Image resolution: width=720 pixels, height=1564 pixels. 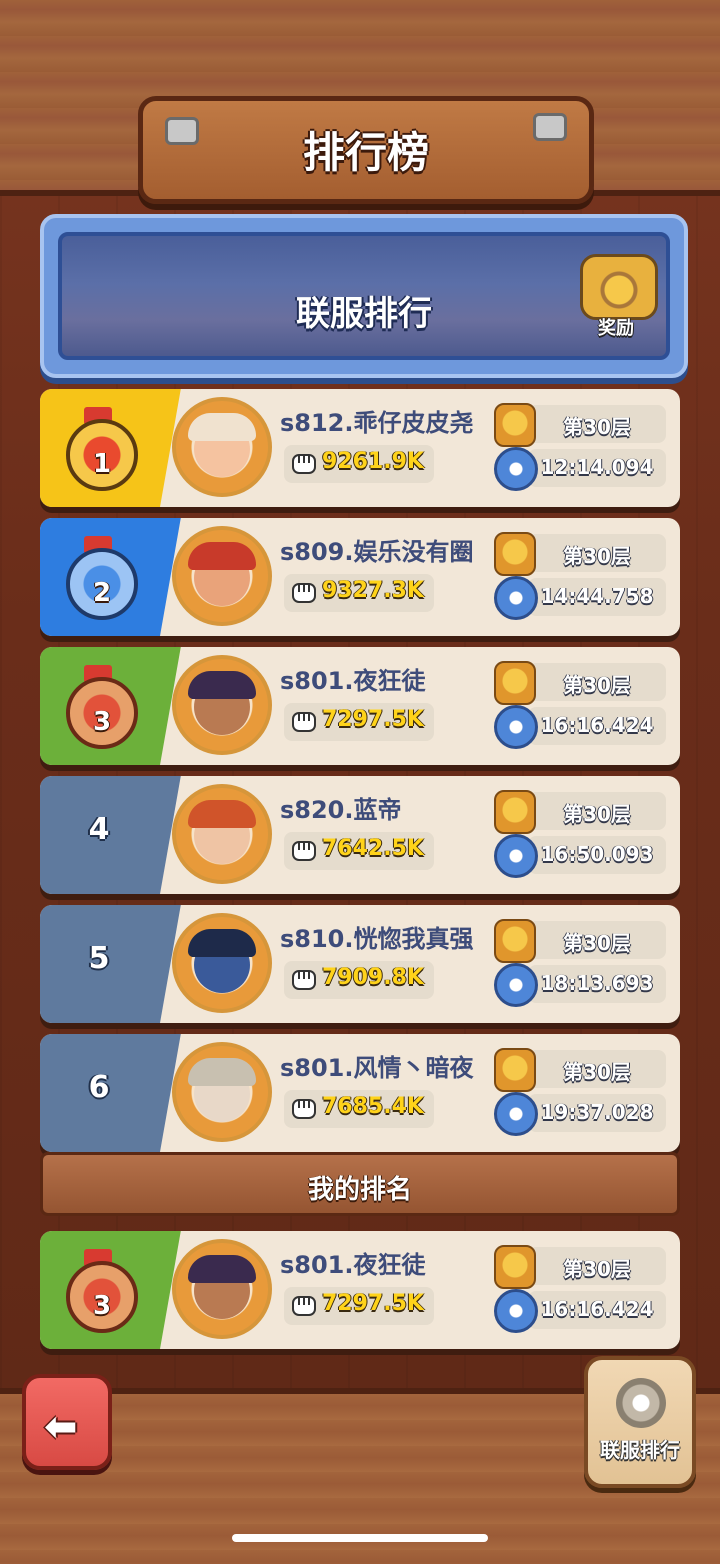 What do you see at coordinates (641, 1403) in the screenshot?
I see `server-ranking-icon` at bounding box center [641, 1403].